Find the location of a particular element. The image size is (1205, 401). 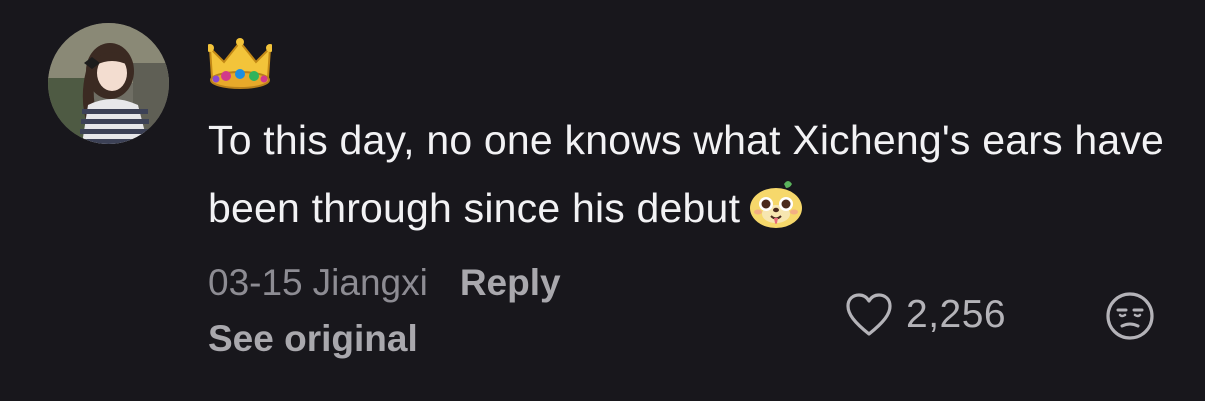

like-button: 2,256 is located at coordinates (925, 315).